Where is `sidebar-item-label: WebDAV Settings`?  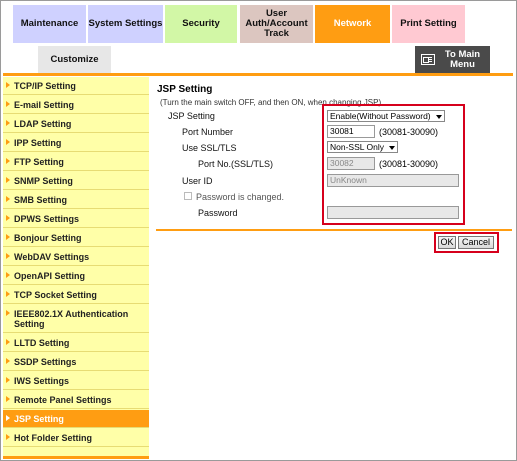
sidebar-item-label: WebDAV Settings is located at coordinates (52, 257).